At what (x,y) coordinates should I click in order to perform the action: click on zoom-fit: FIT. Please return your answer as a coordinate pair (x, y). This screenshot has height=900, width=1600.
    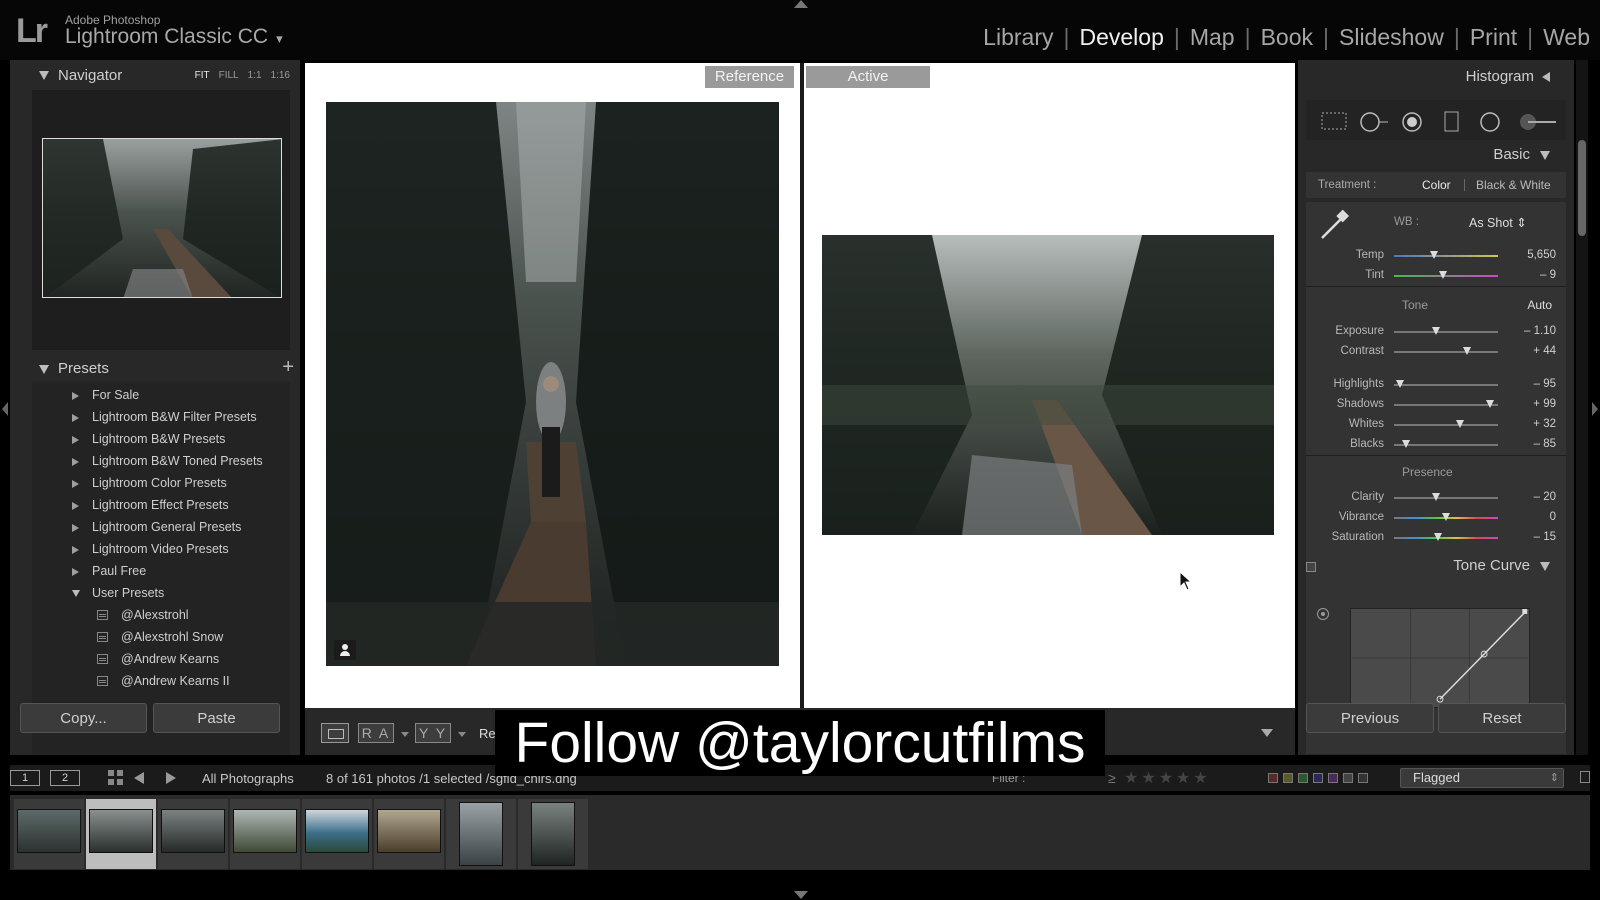
    Looking at the image, I should click on (202, 75).